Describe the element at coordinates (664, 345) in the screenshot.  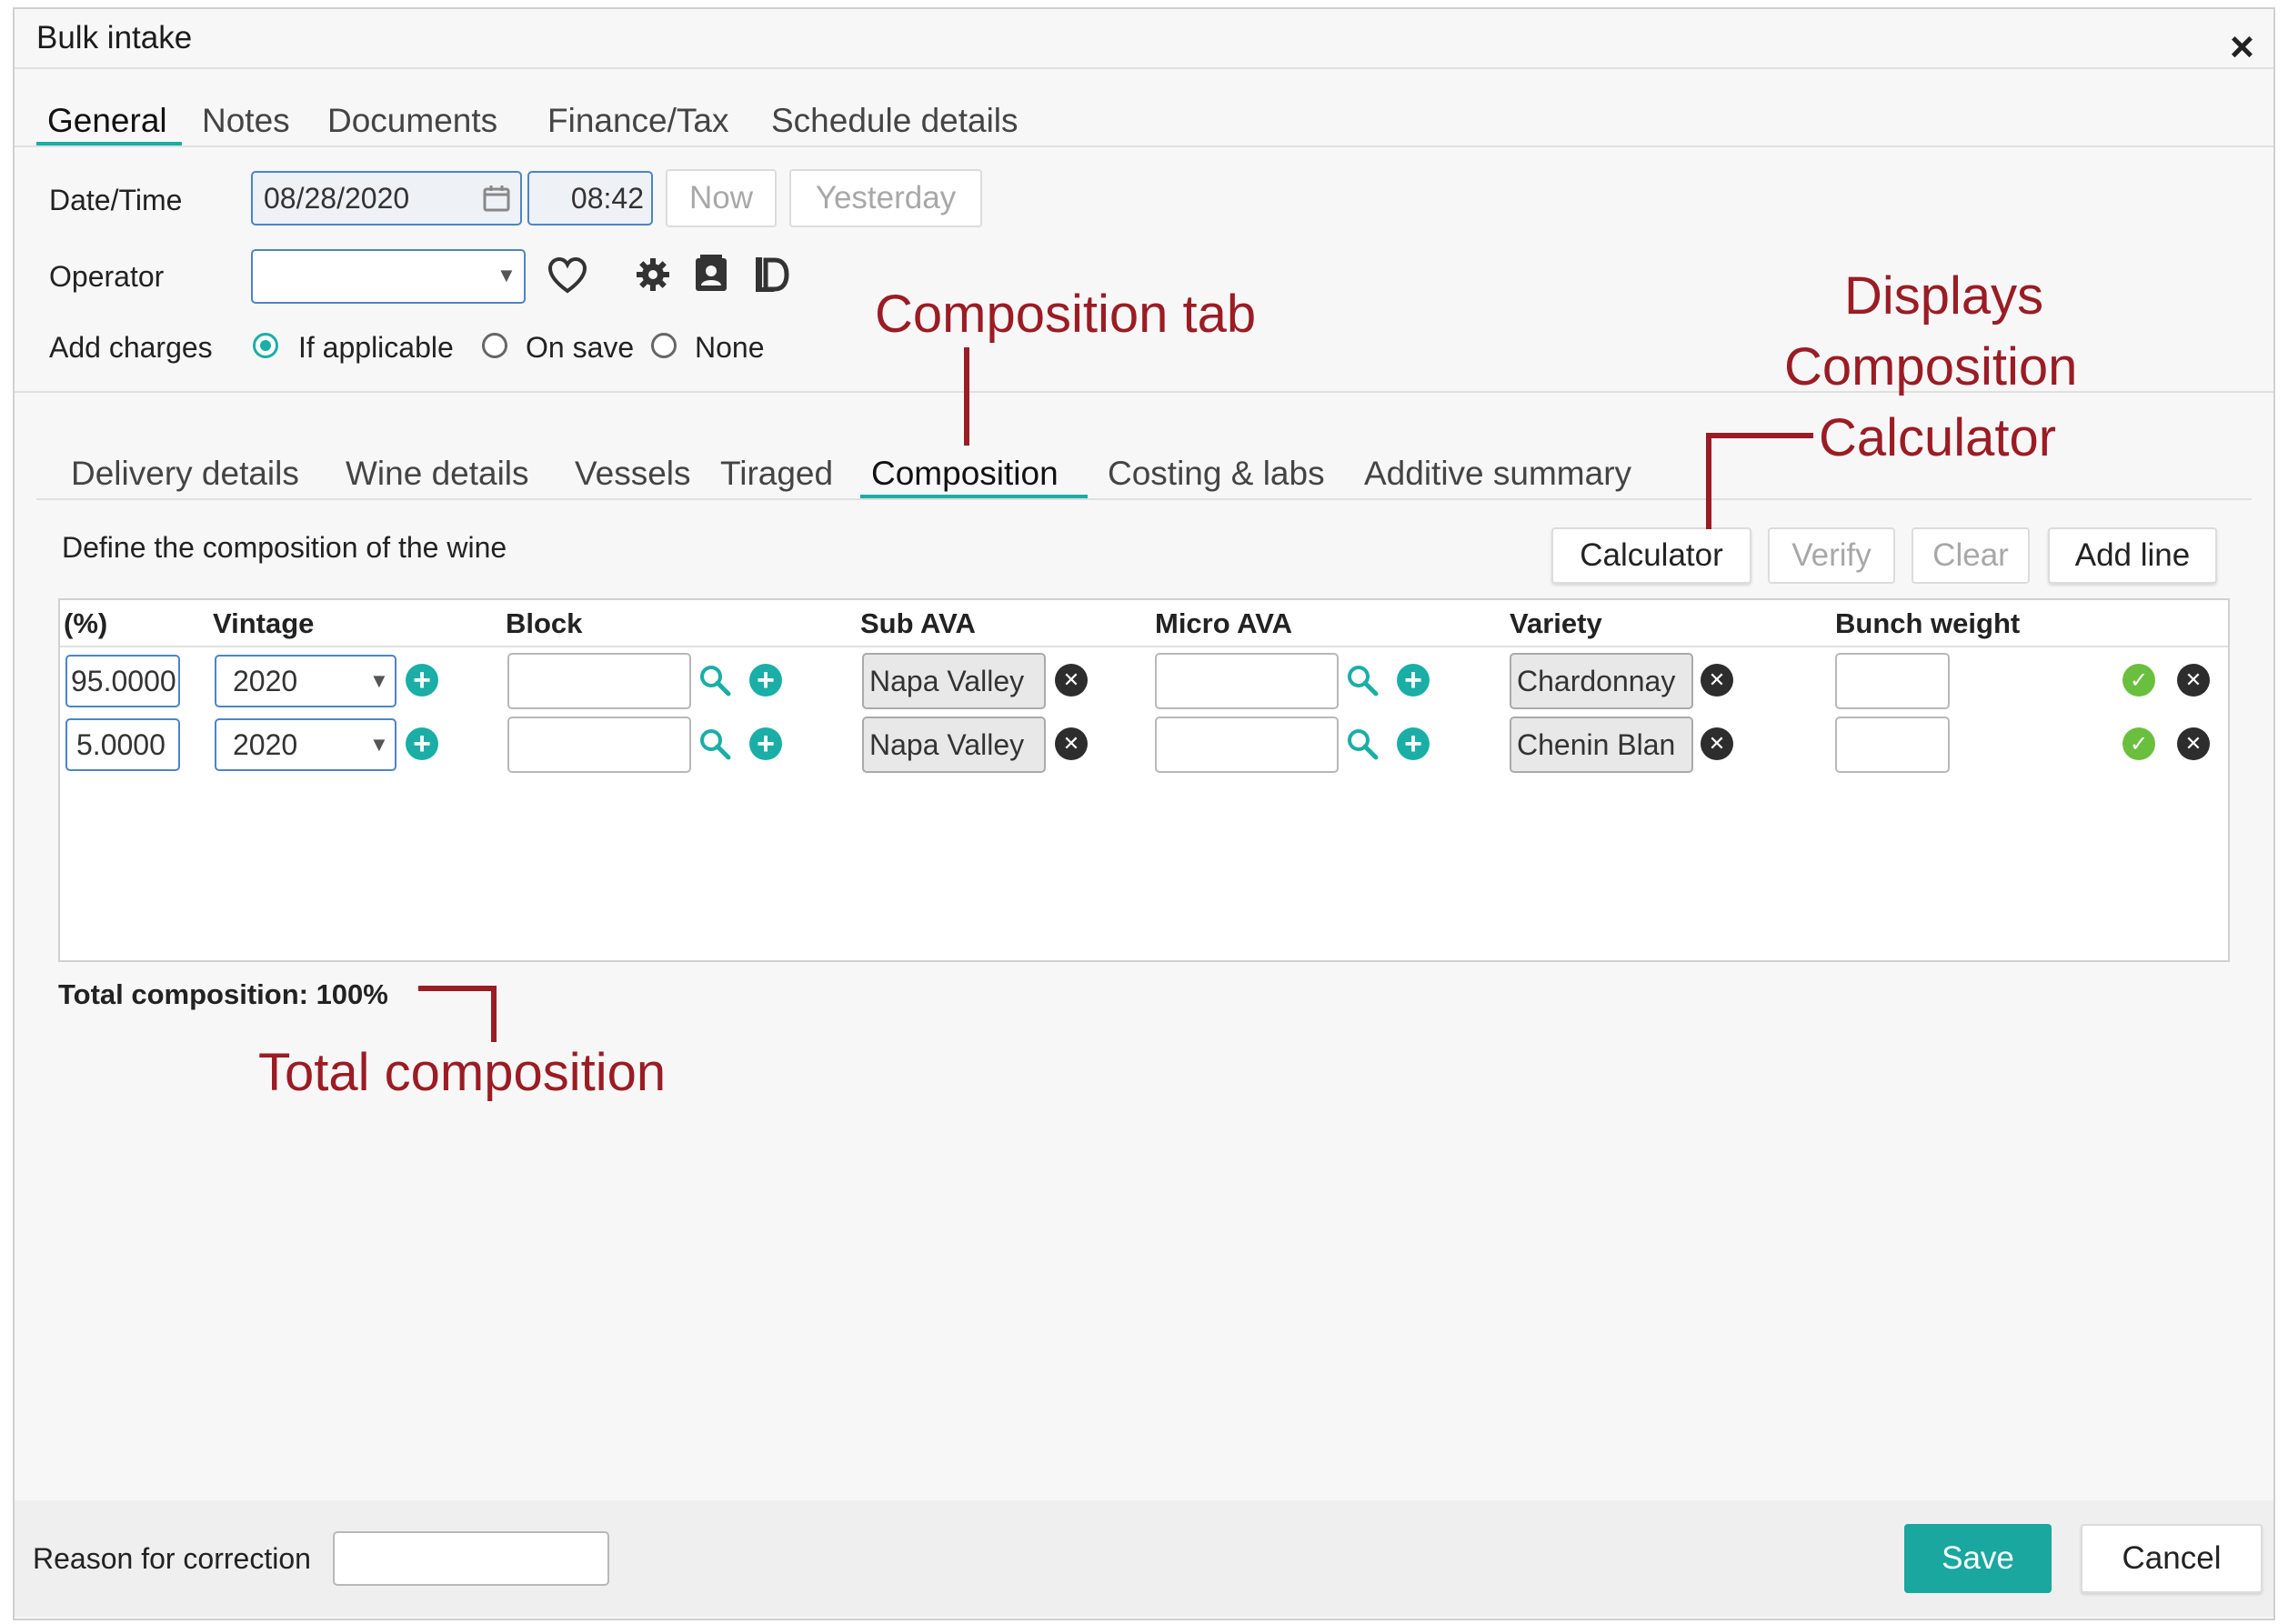
I see `radio-none` at that location.